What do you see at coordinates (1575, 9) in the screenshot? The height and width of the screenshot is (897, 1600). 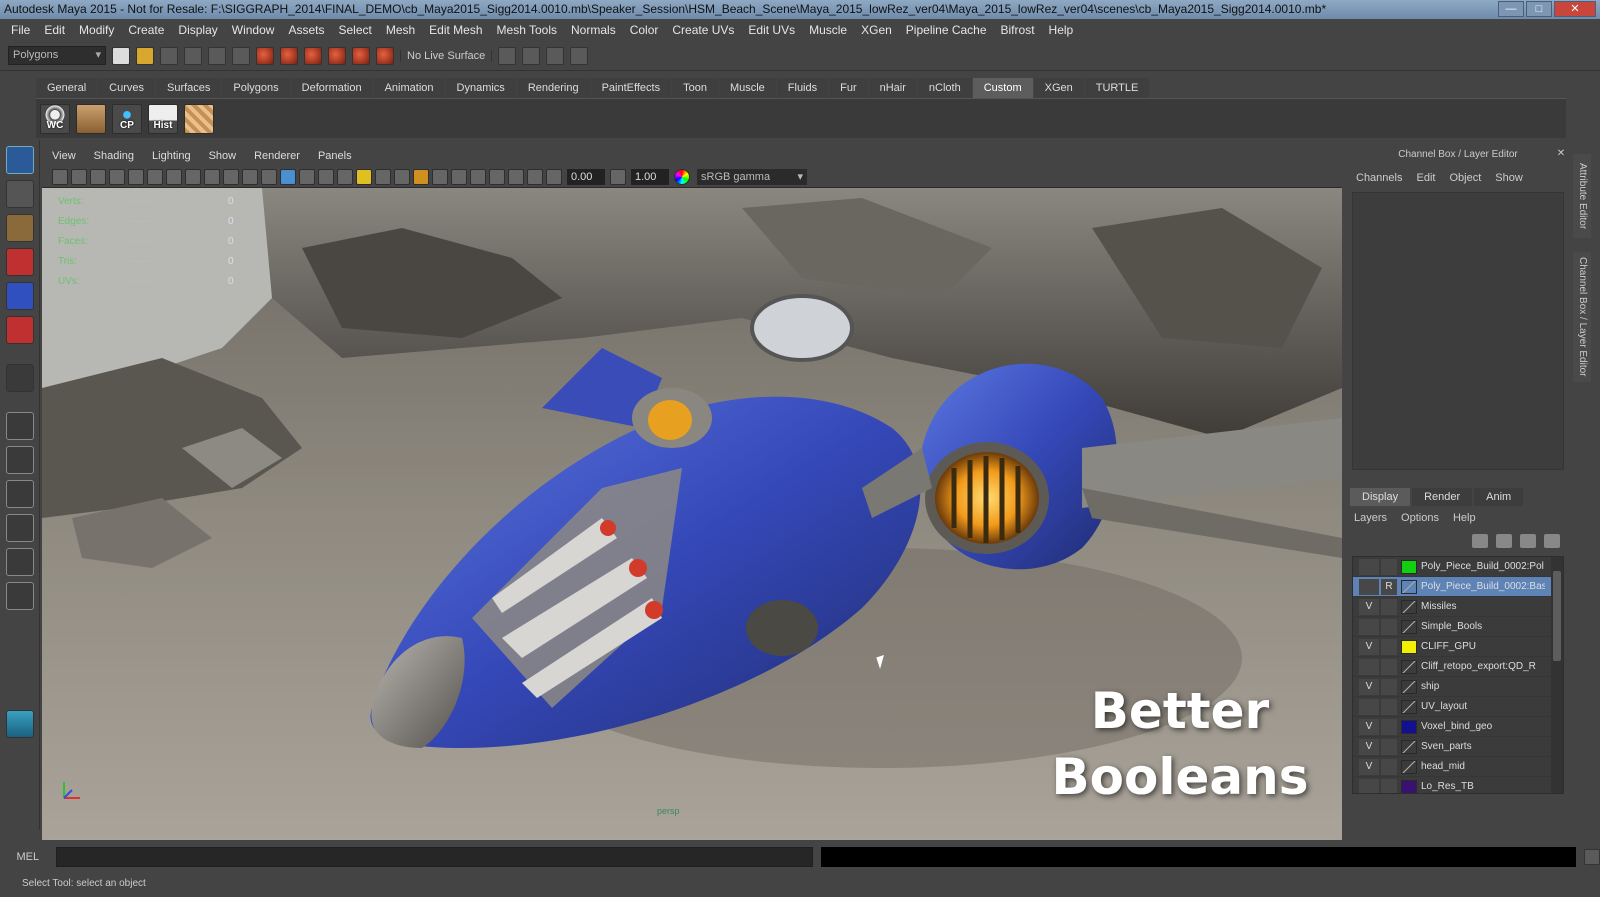 I see `close-button: ✕` at bounding box center [1575, 9].